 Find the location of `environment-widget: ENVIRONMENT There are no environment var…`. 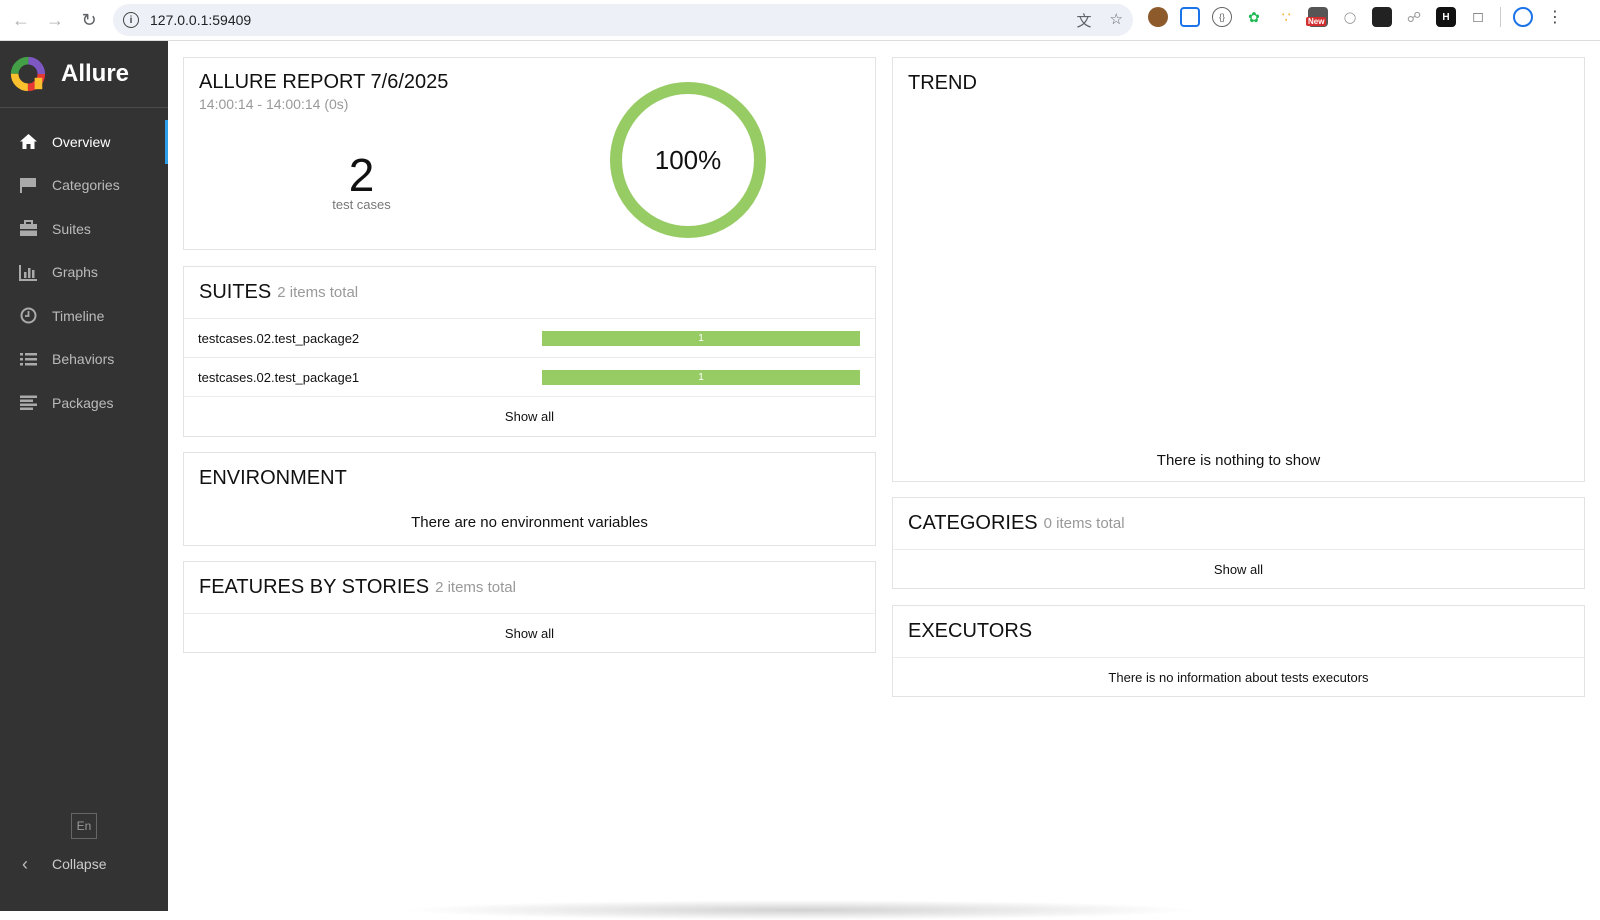

environment-widget: ENVIRONMENT There are no environment var… is located at coordinates (529, 499).